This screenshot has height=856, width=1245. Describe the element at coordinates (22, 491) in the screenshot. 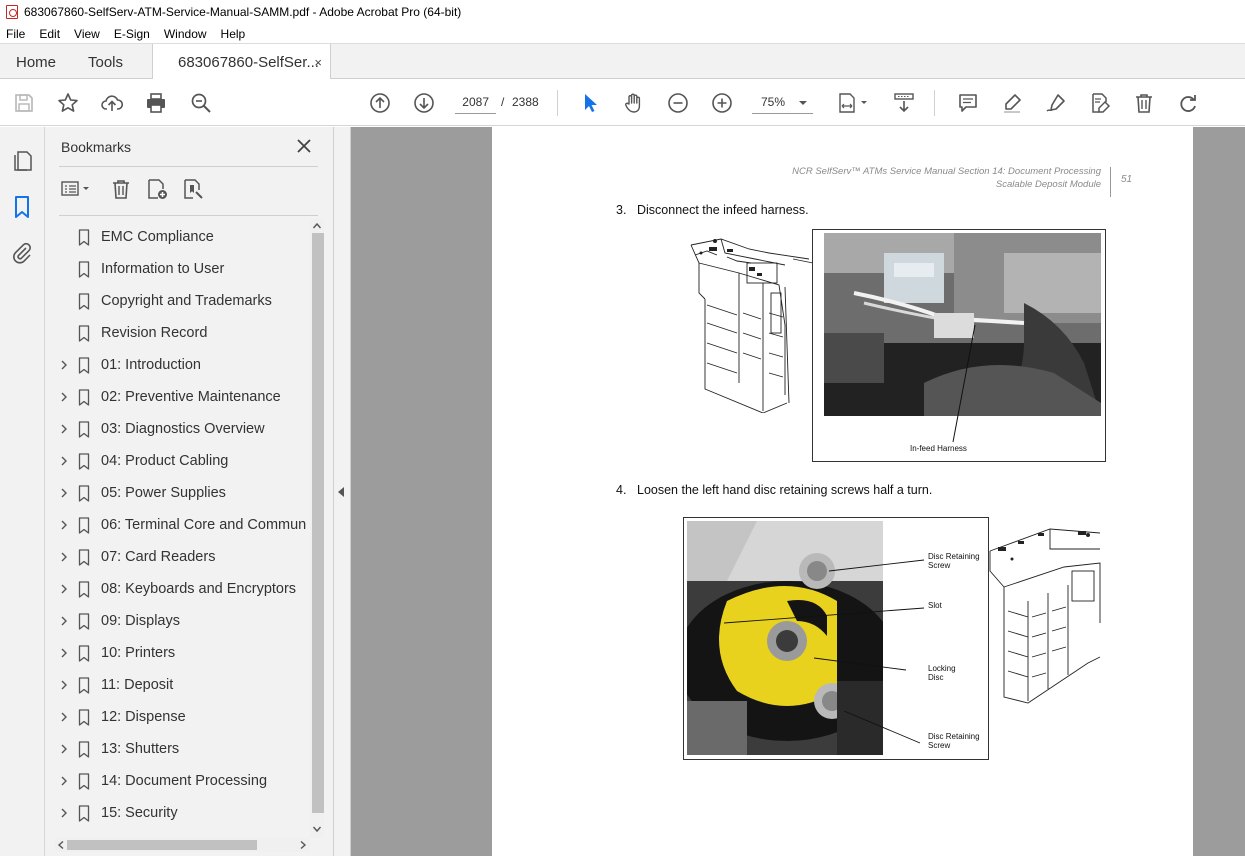

I see `navigation-rail` at that location.